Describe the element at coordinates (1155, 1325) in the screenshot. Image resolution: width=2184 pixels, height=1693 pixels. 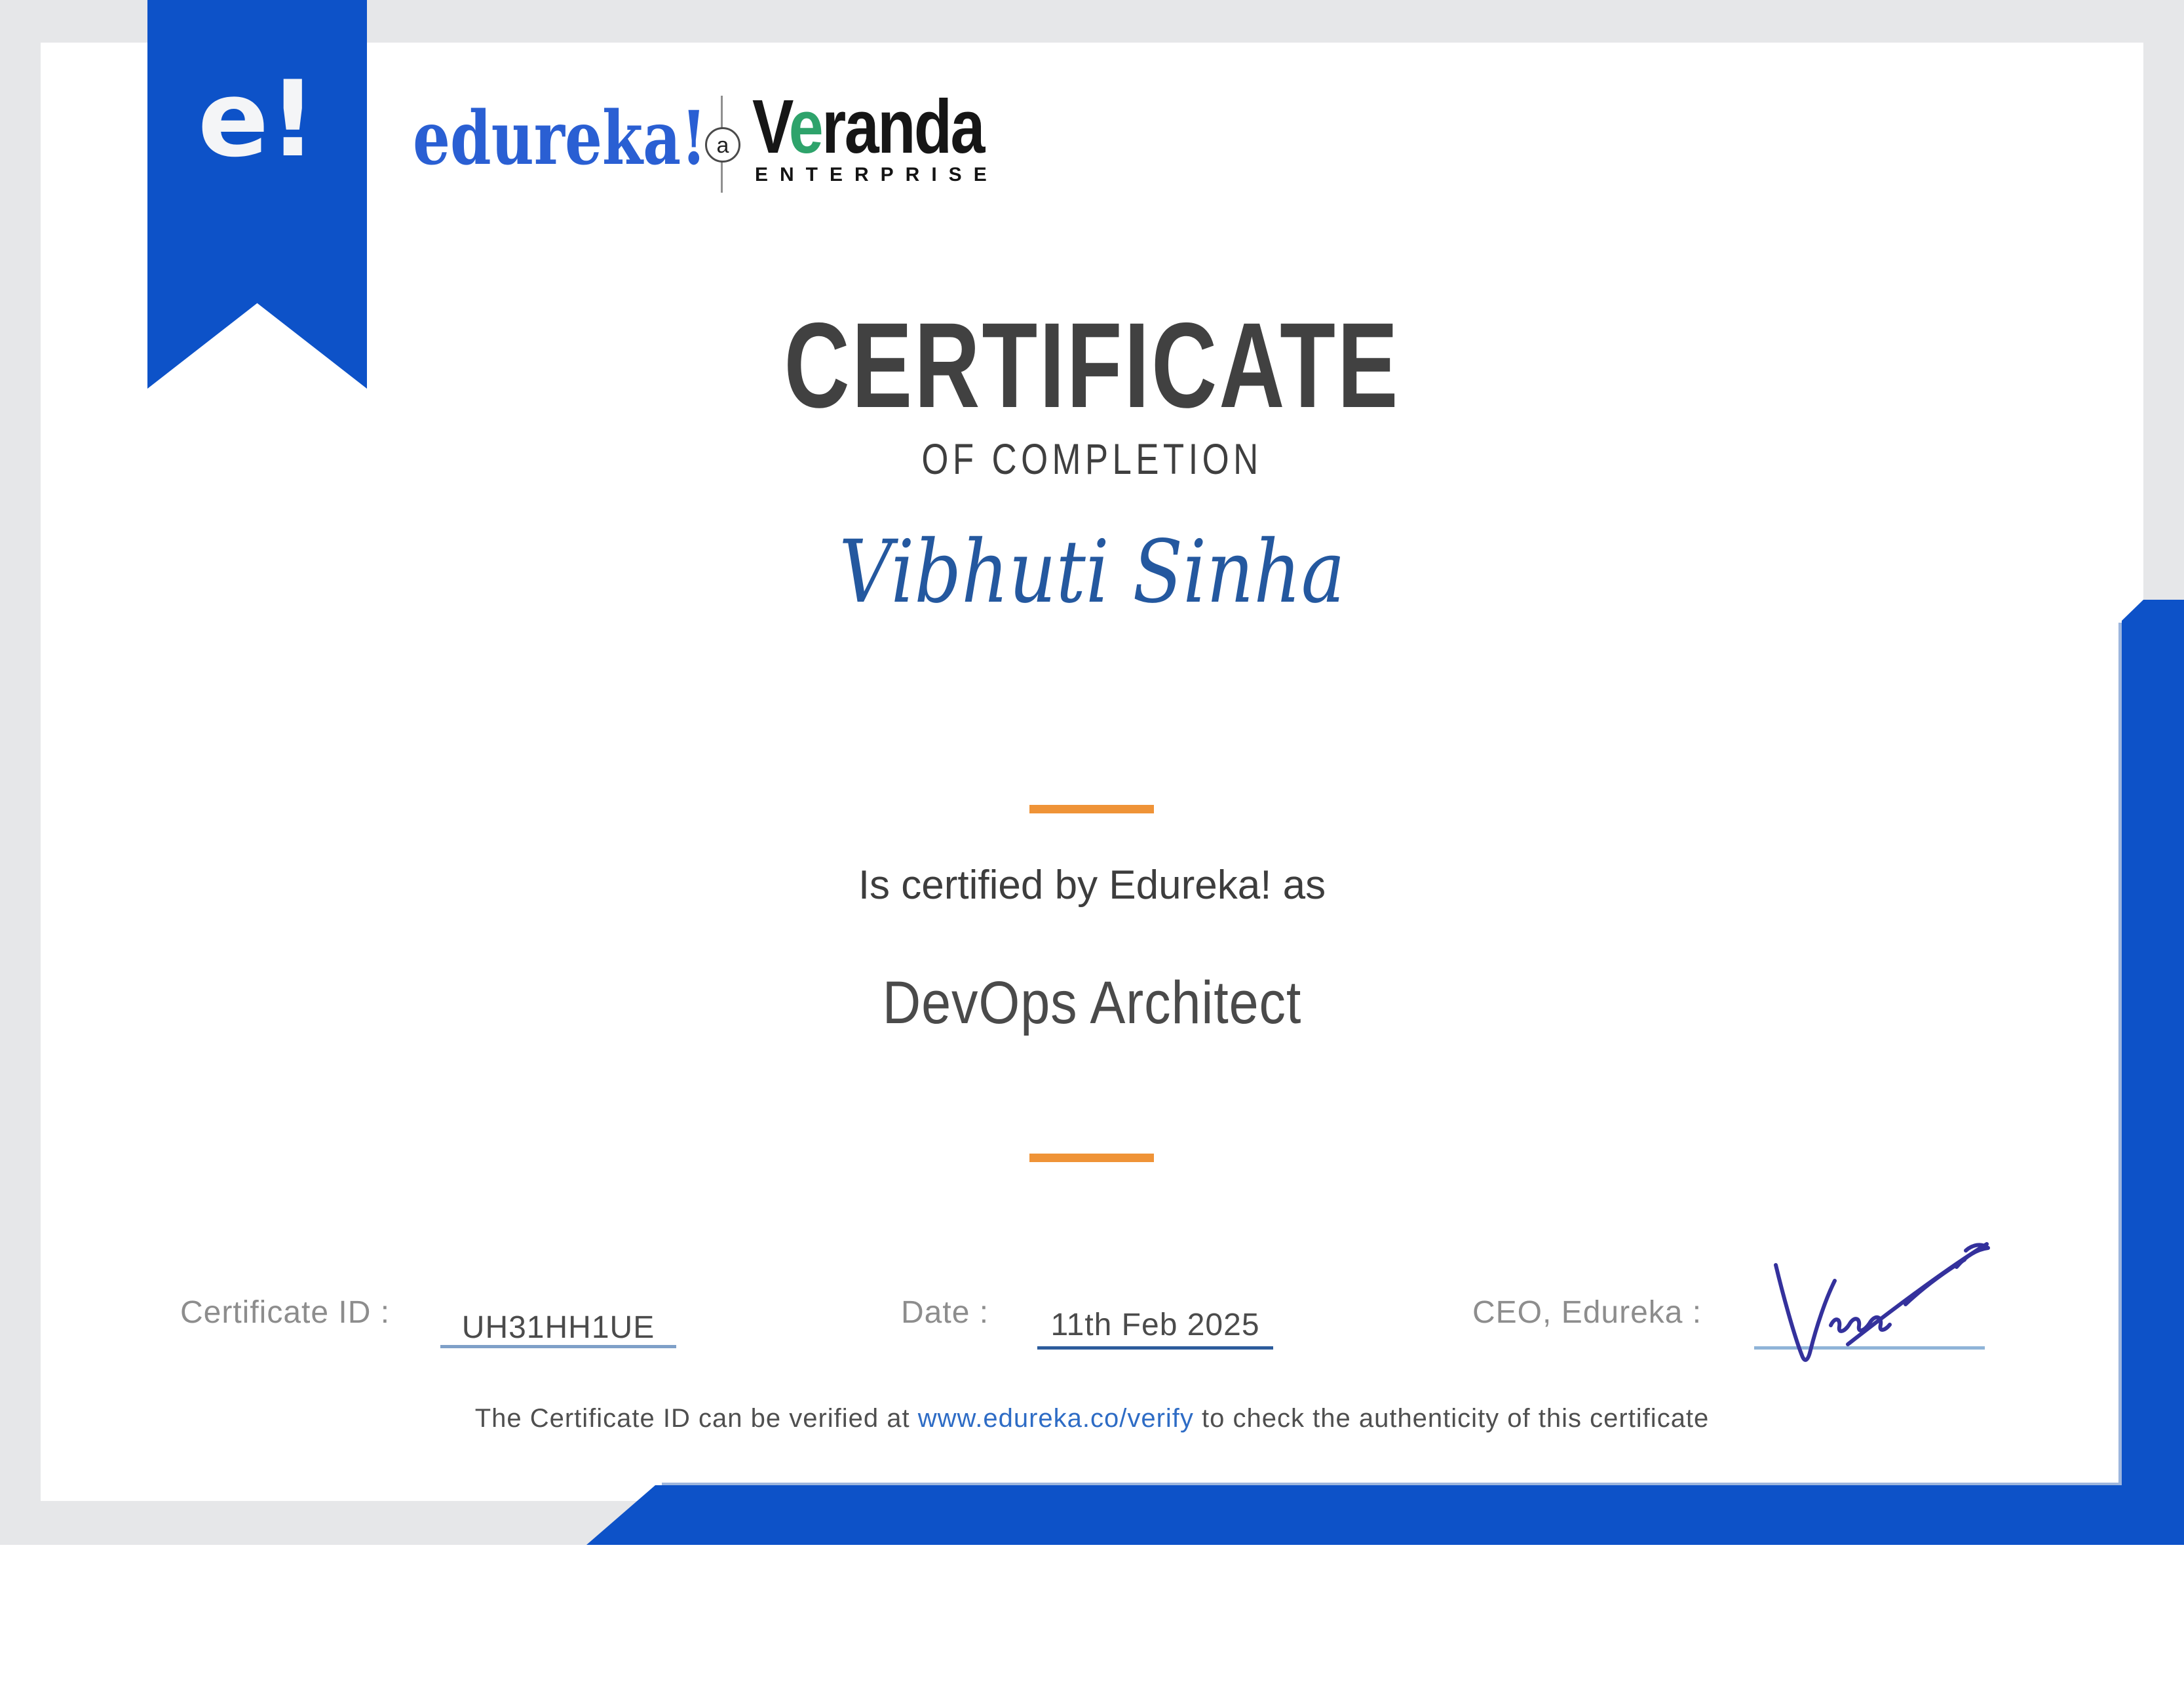
I see `date-value: 11th Feb 2025` at that location.